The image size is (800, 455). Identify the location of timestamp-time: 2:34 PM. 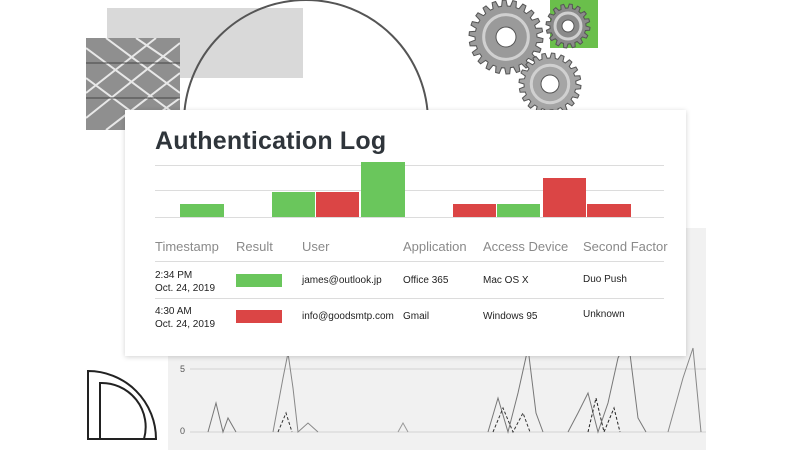
(174, 275).